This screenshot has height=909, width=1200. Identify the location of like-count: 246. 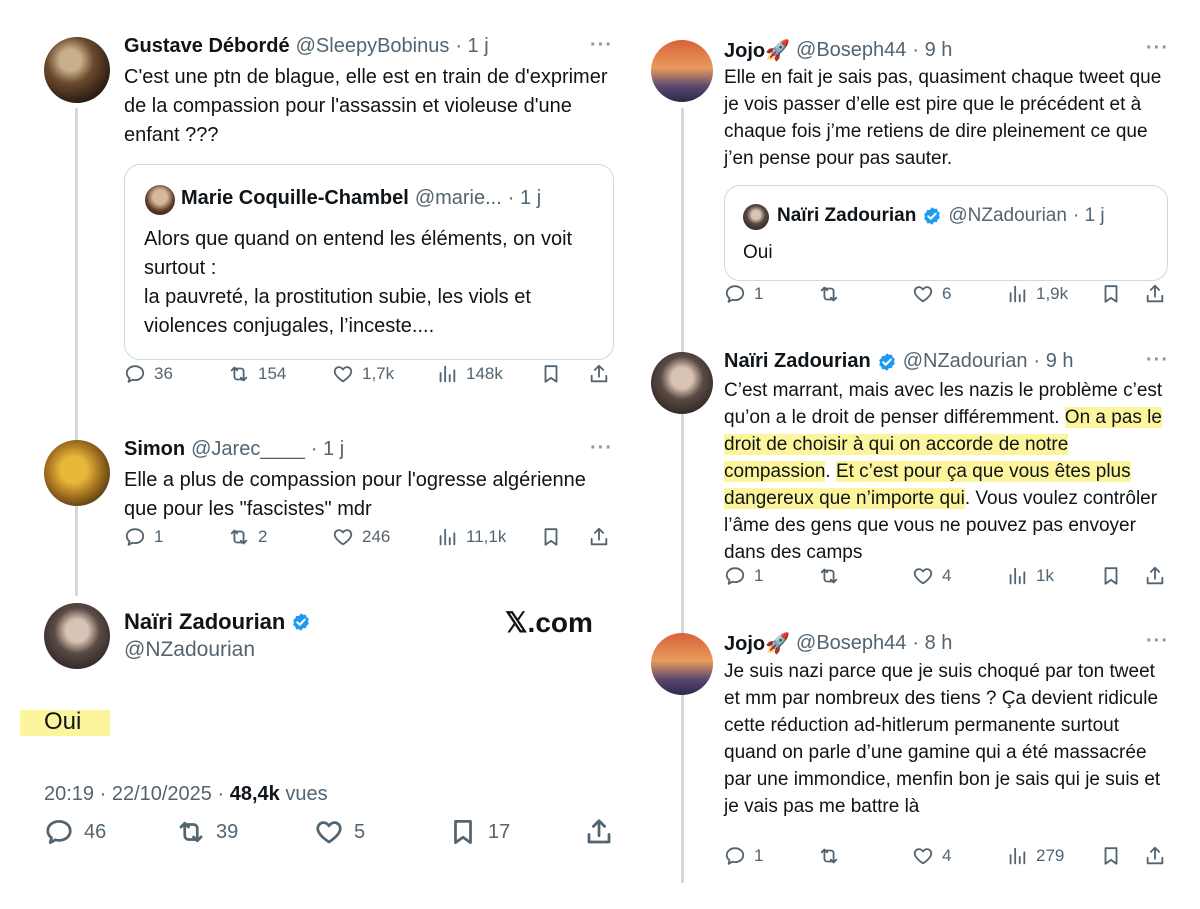
(376, 536).